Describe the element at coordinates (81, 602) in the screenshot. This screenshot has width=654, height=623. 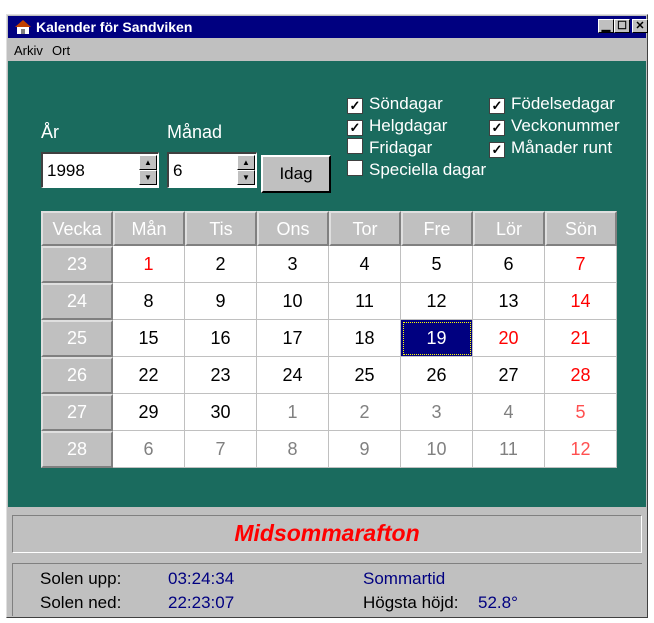
I see `sunset-label: Solen ned:` at that location.